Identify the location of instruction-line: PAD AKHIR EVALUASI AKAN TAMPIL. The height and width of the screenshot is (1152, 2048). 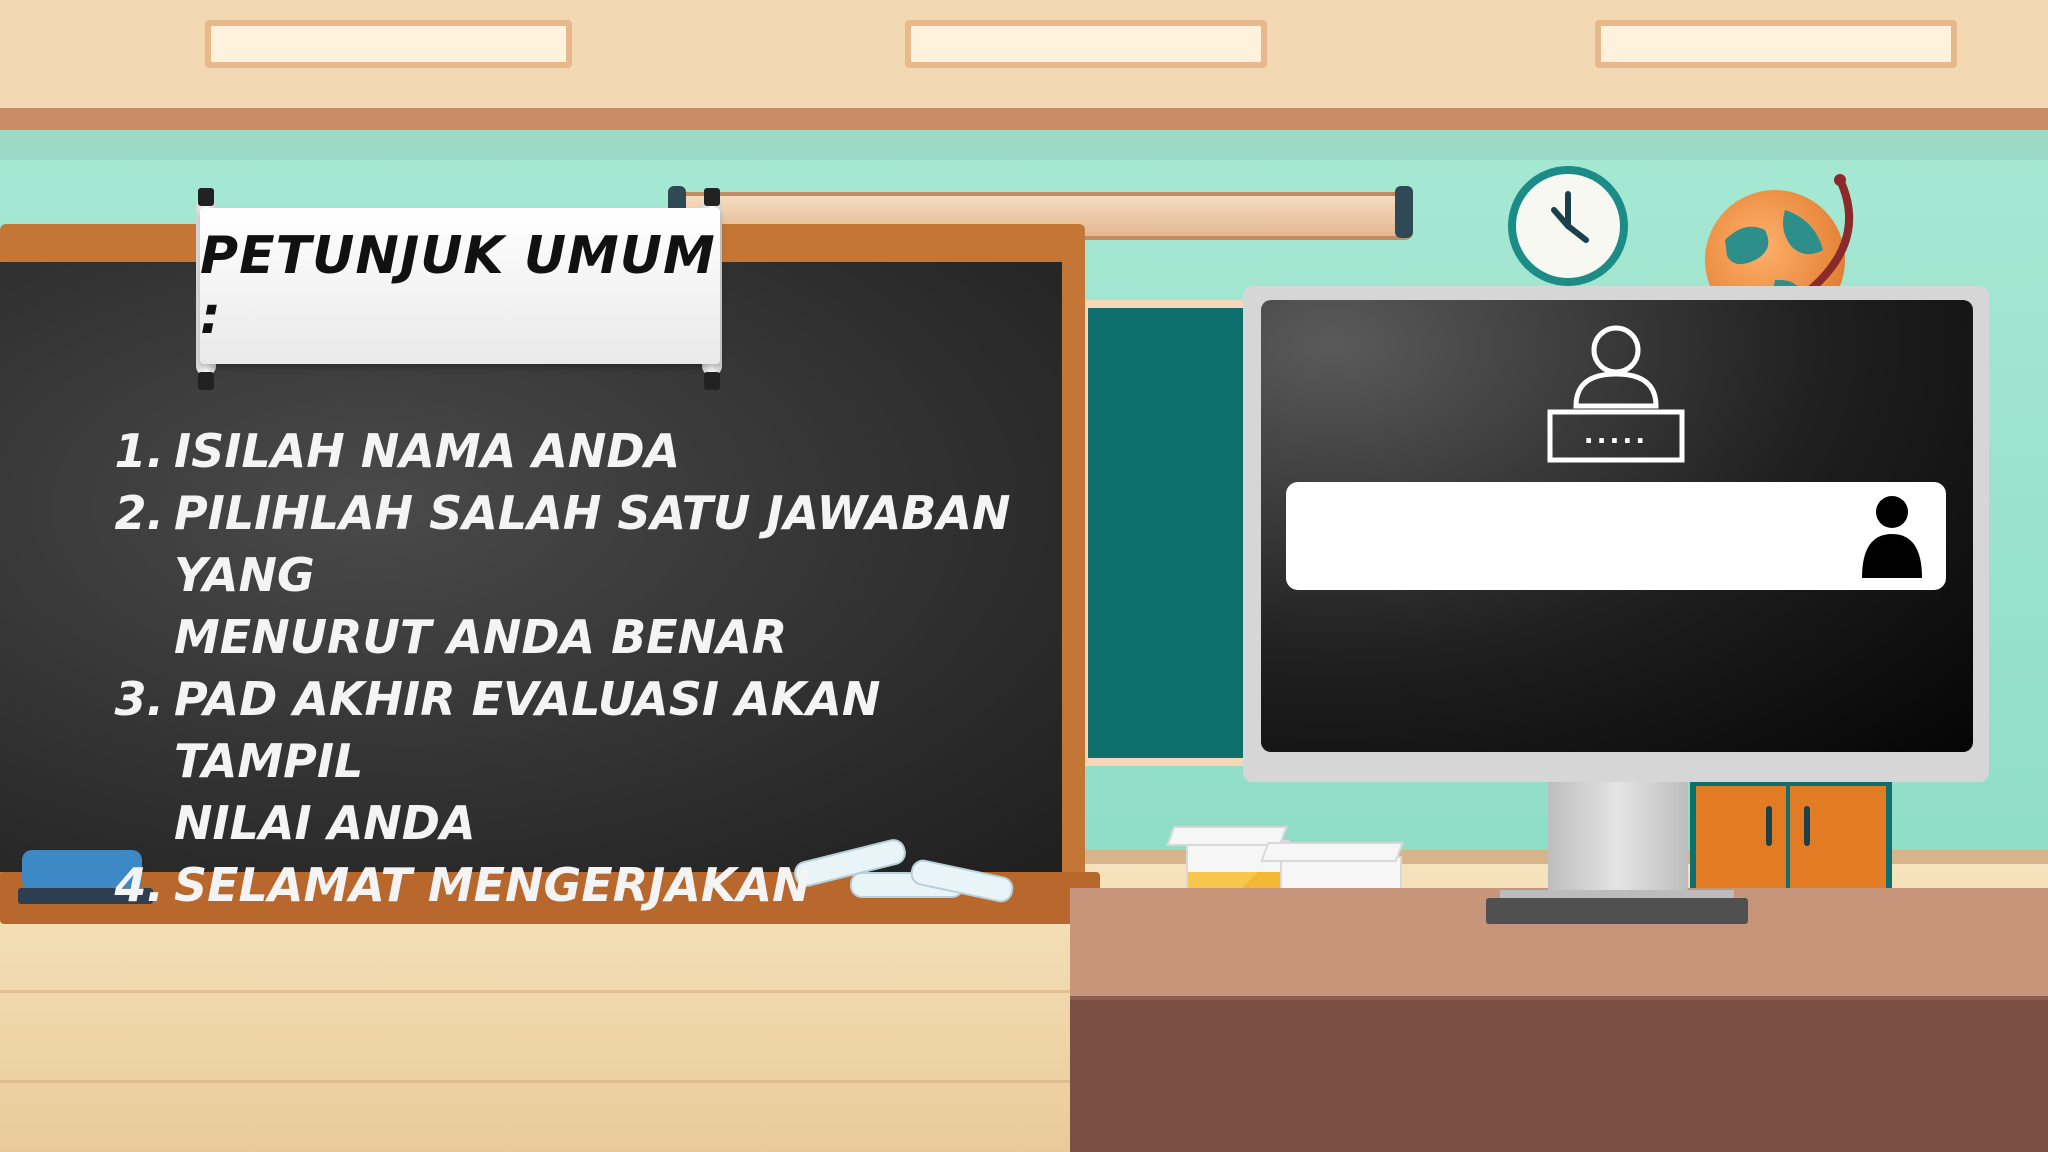
(527, 730).